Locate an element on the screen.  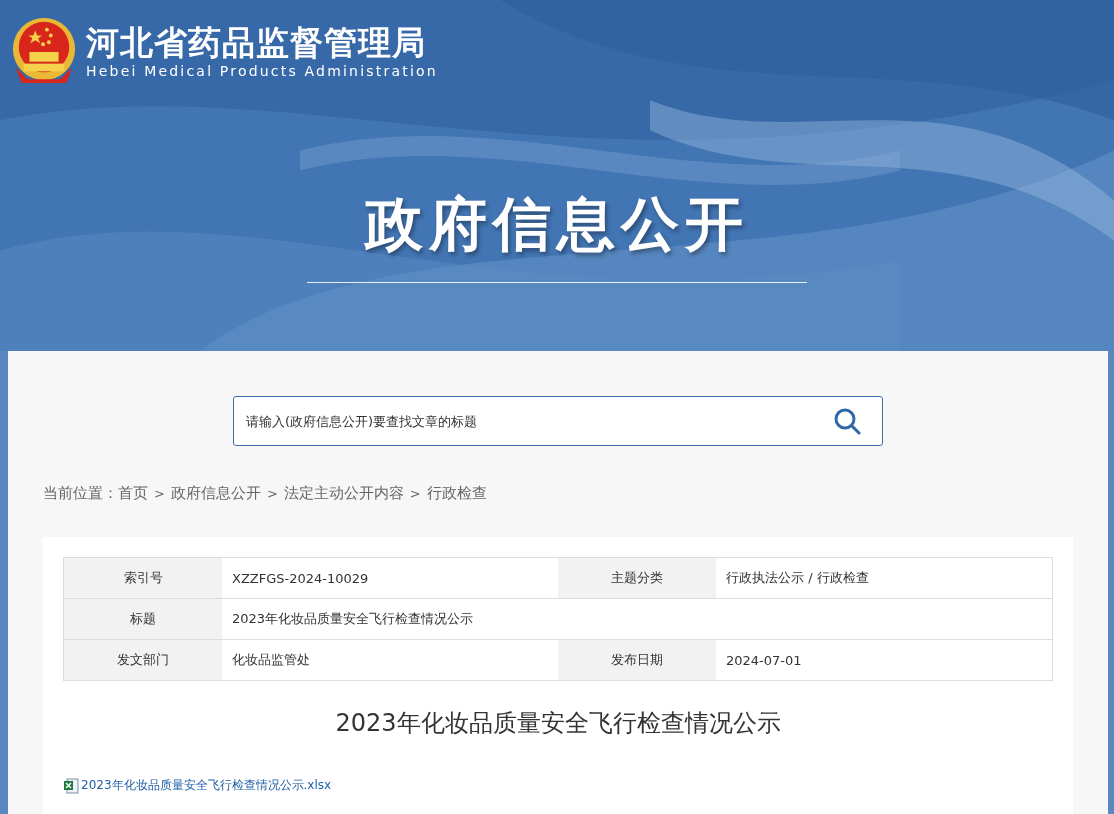
site-subtitle: Hebei Medical Products Administration is located at coordinates (262, 71).